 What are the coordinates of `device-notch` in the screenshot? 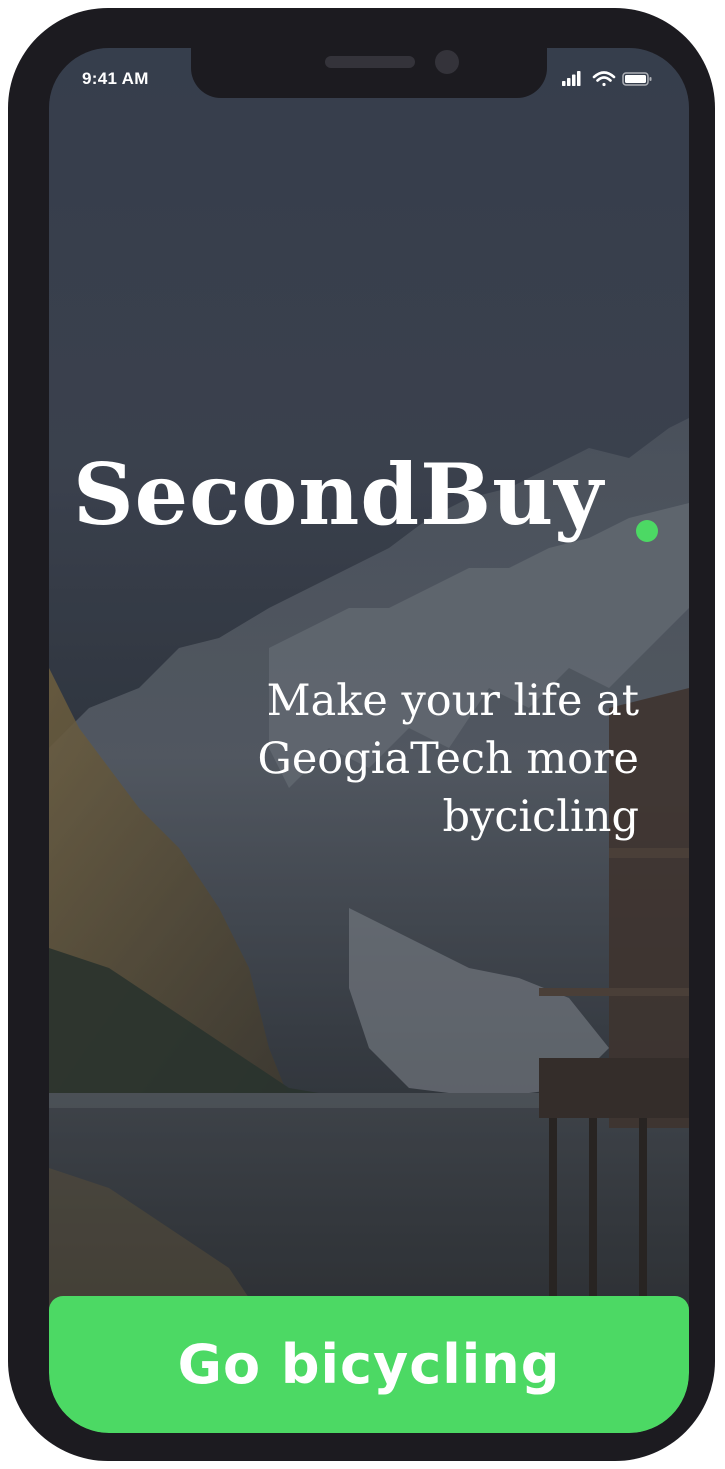 It's located at (369, 73).